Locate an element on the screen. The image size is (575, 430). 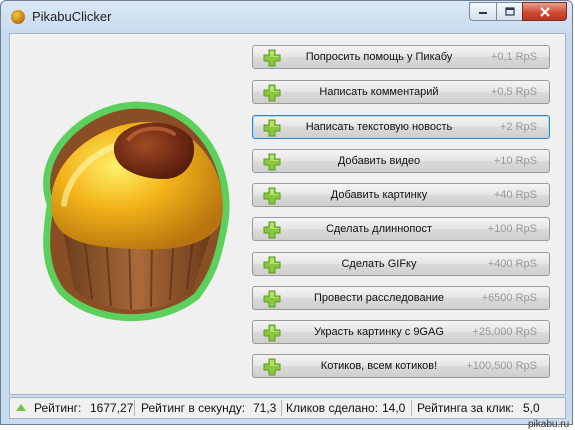
upgrade-rate: +0,1 RpS is located at coordinates (513, 57).